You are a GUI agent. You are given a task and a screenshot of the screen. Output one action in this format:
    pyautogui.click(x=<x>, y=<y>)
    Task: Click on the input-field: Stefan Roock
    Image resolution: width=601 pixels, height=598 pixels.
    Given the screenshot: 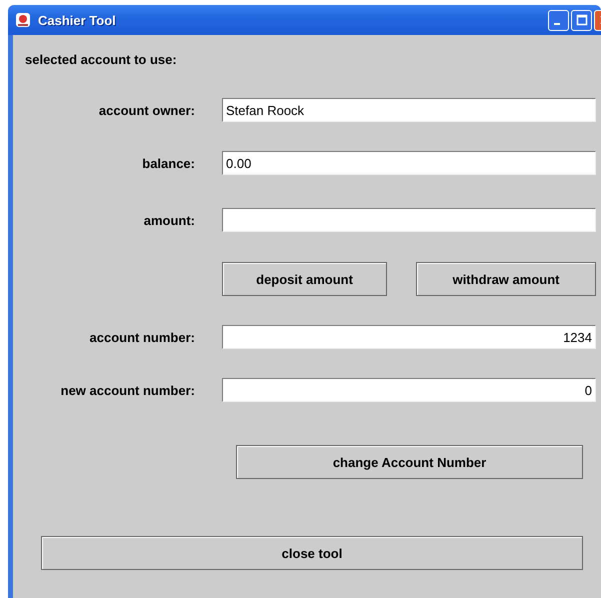 What is the action you would take?
    pyautogui.click(x=409, y=110)
    